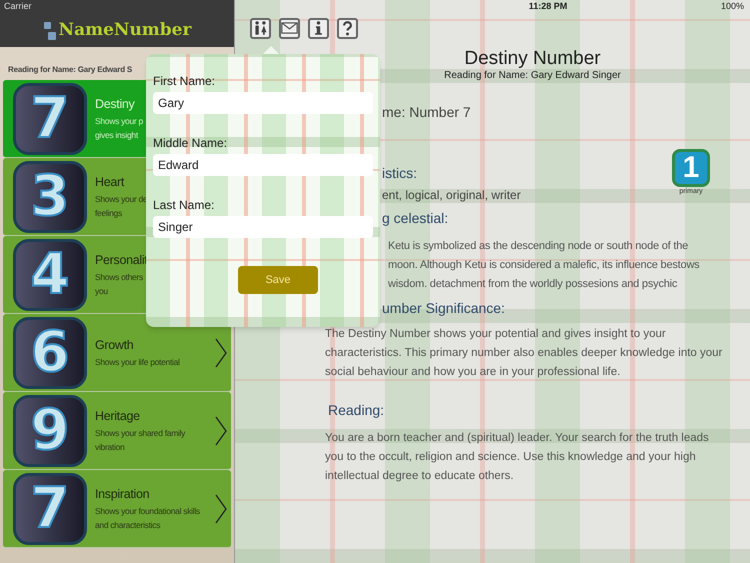  I want to click on number-list-item: 9 Heritage Shows your shared family vibration, so click(117, 431).